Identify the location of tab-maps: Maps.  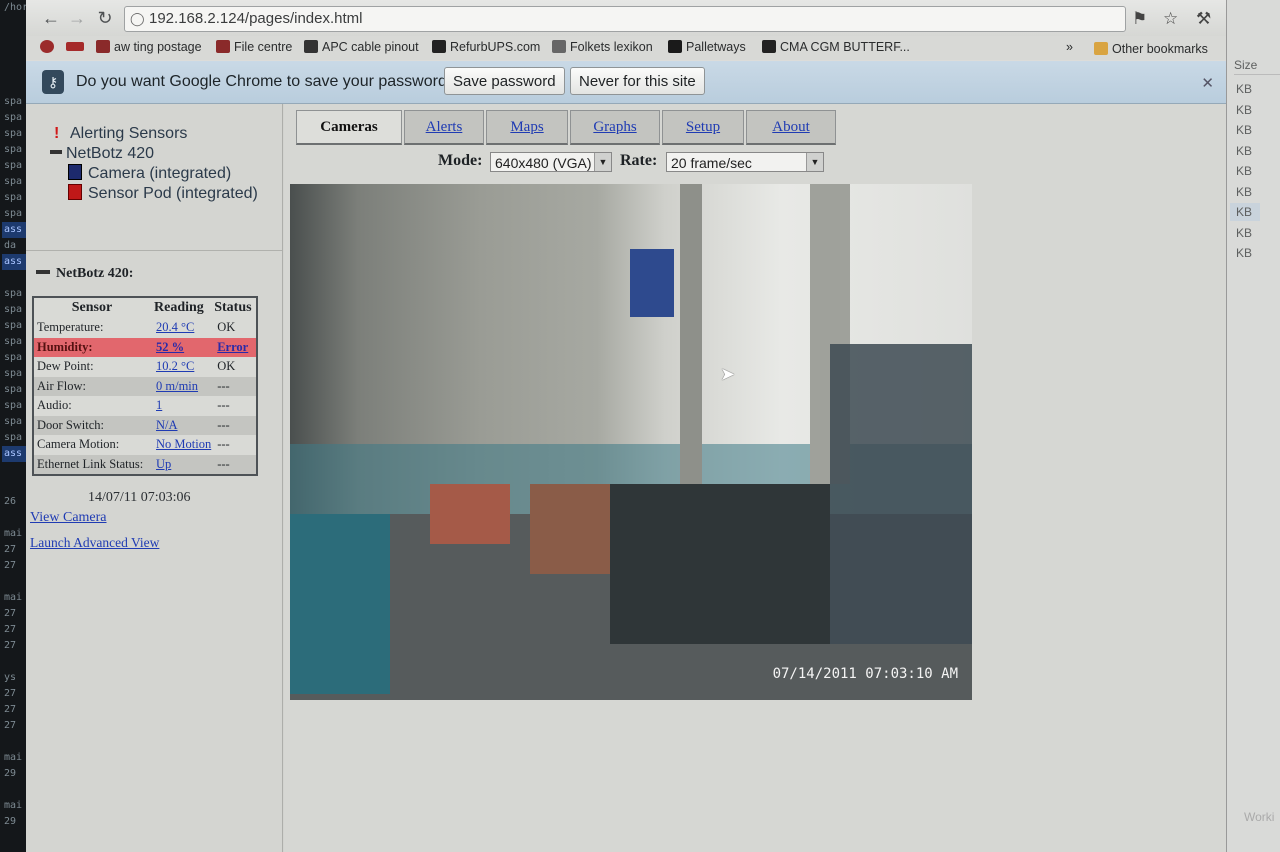
(527, 127).